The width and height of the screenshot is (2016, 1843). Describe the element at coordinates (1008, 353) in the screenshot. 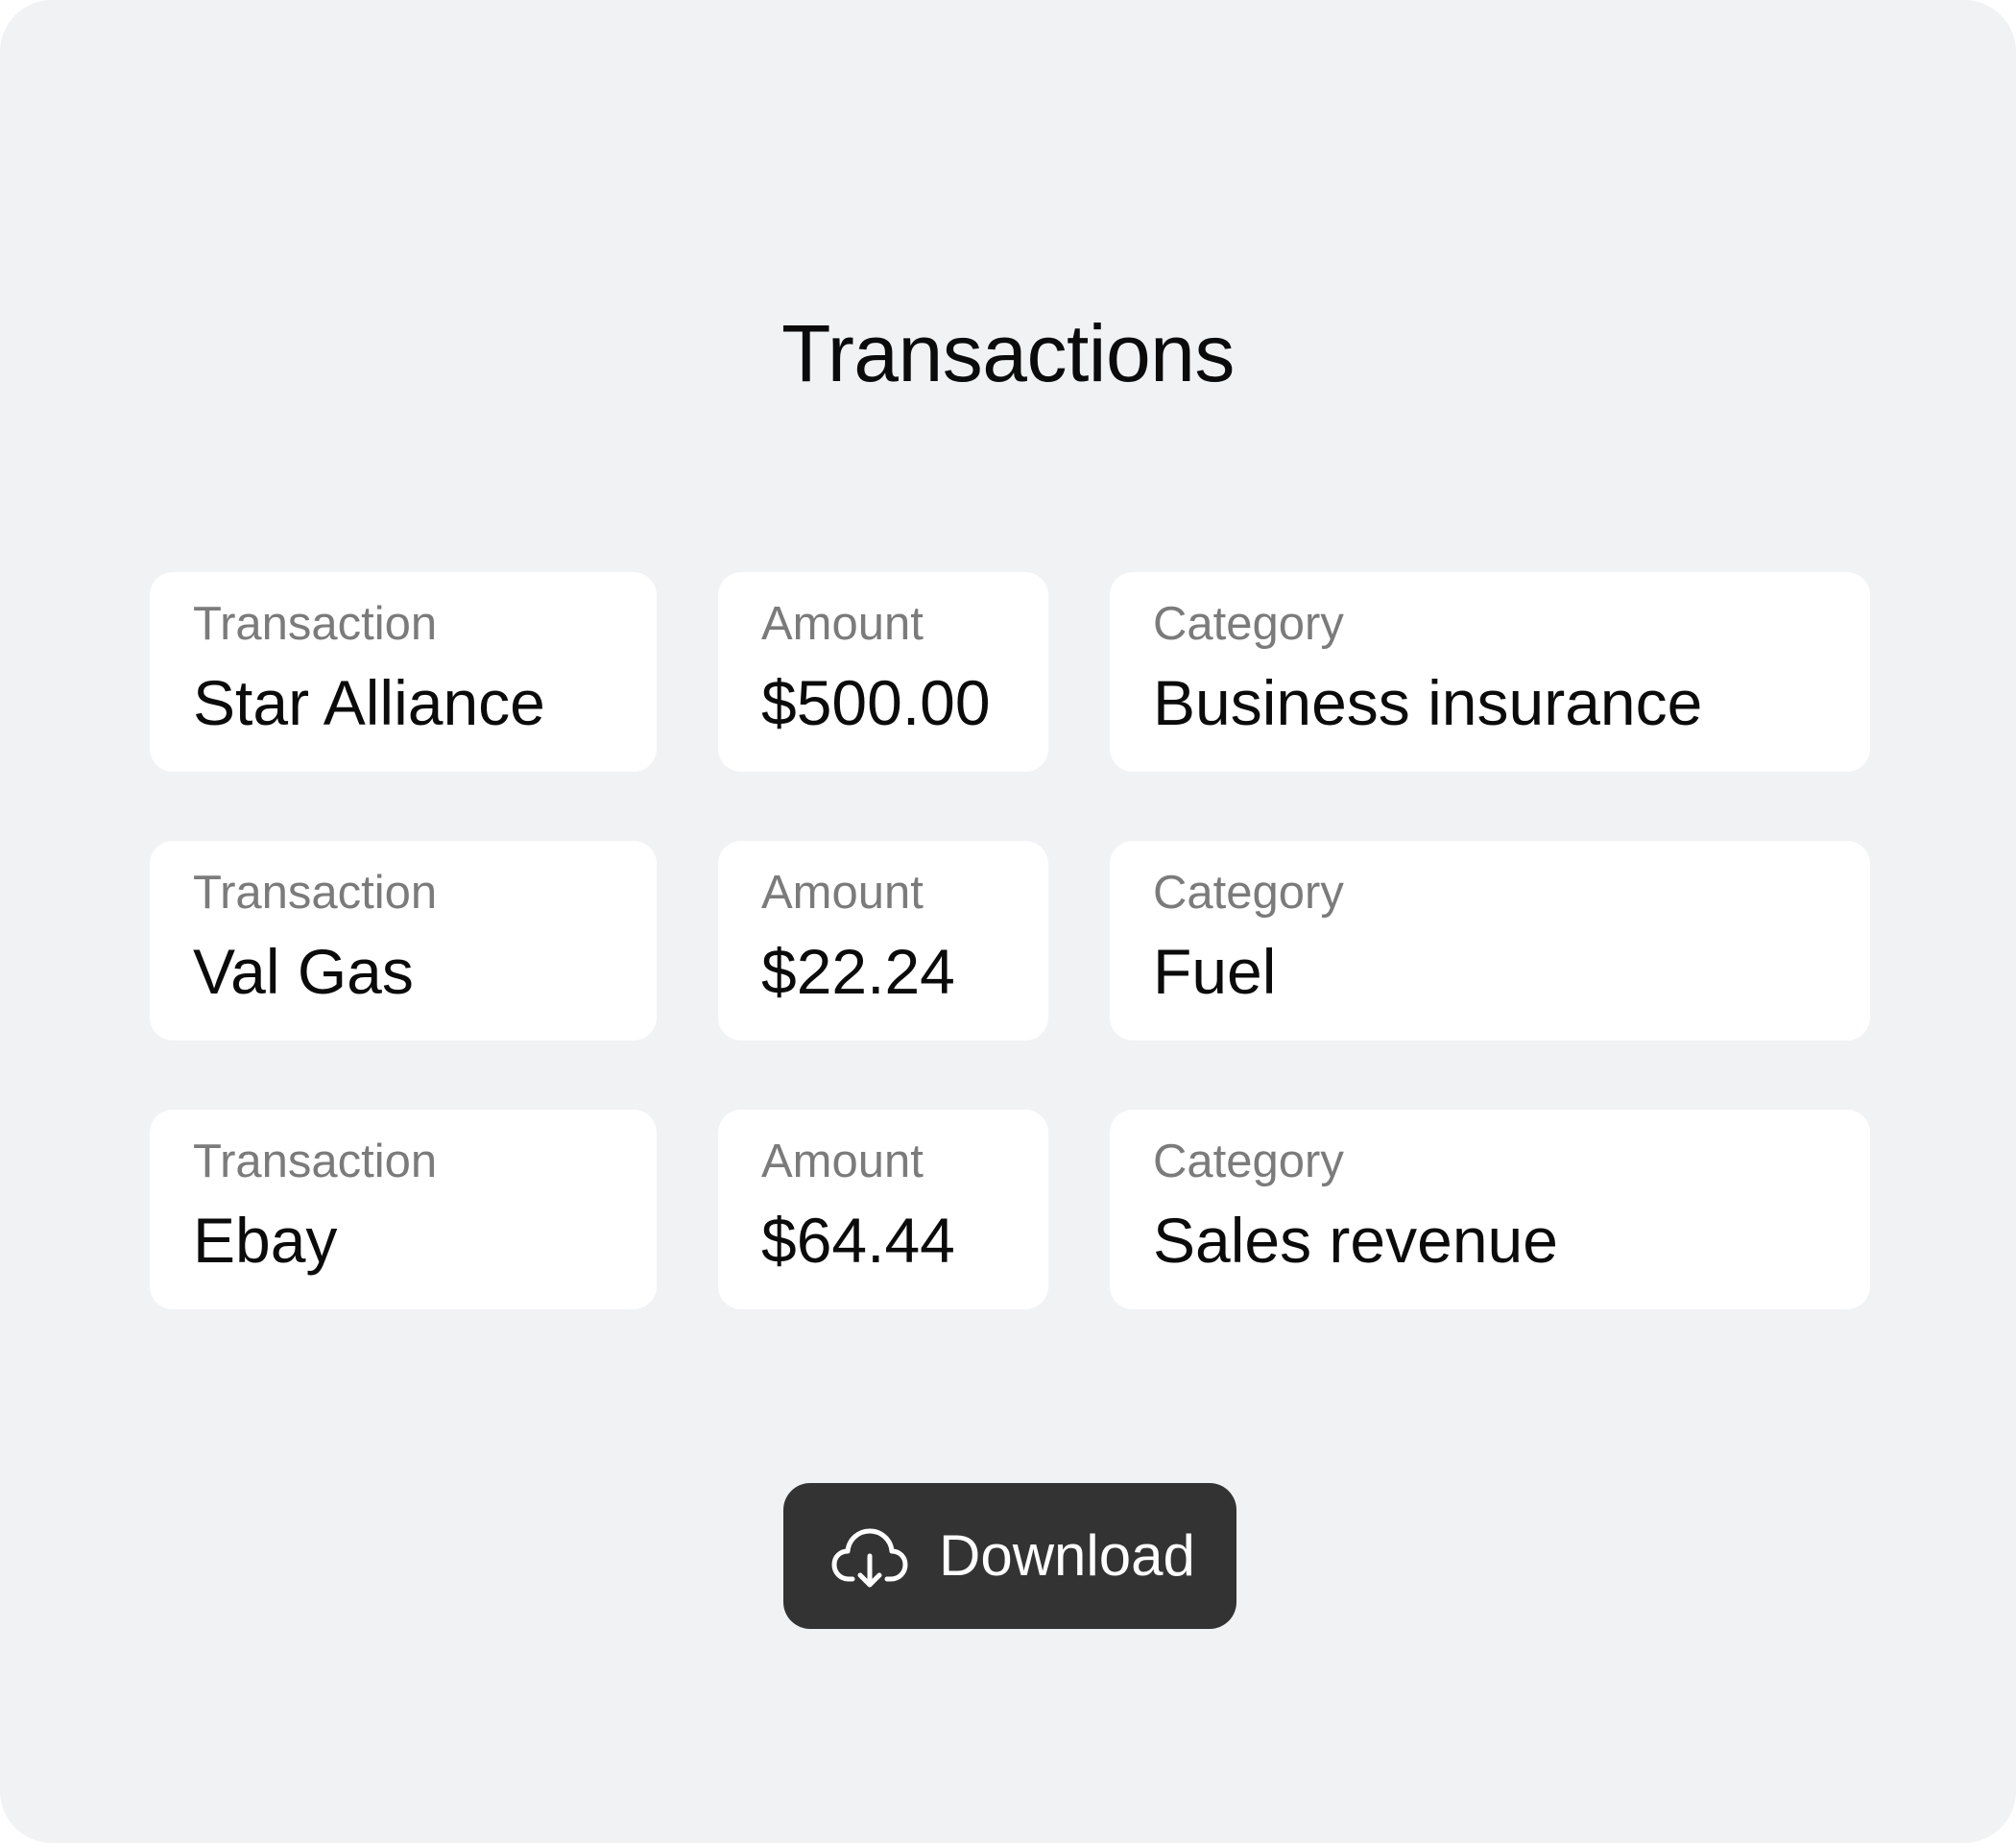

I see `page-title: Transactions` at that location.